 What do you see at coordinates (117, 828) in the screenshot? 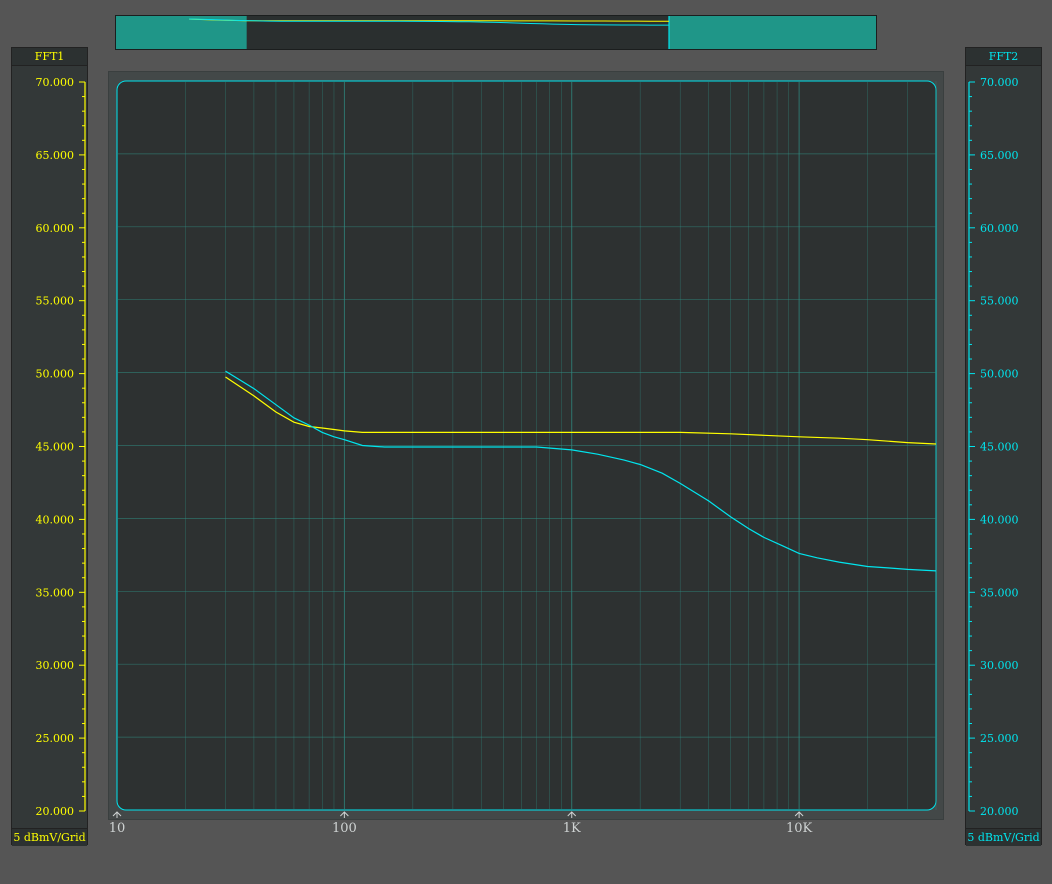
I see `x-tick-label: 10` at bounding box center [117, 828].